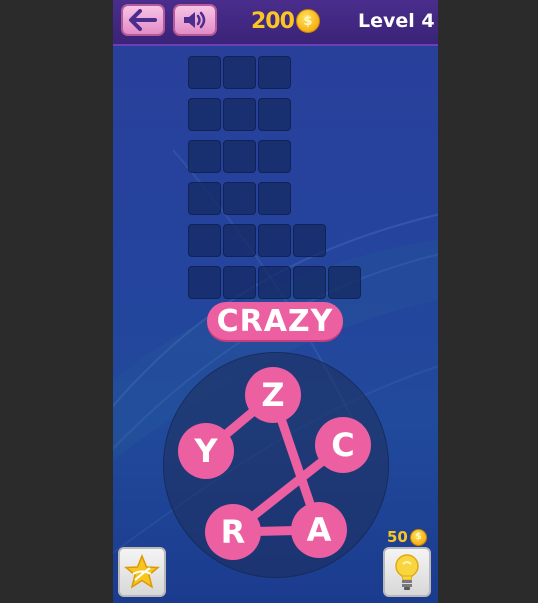 This screenshot has height=603, width=538. What do you see at coordinates (274, 463) in the screenshot?
I see `swipe-path` at bounding box center [274, 463].